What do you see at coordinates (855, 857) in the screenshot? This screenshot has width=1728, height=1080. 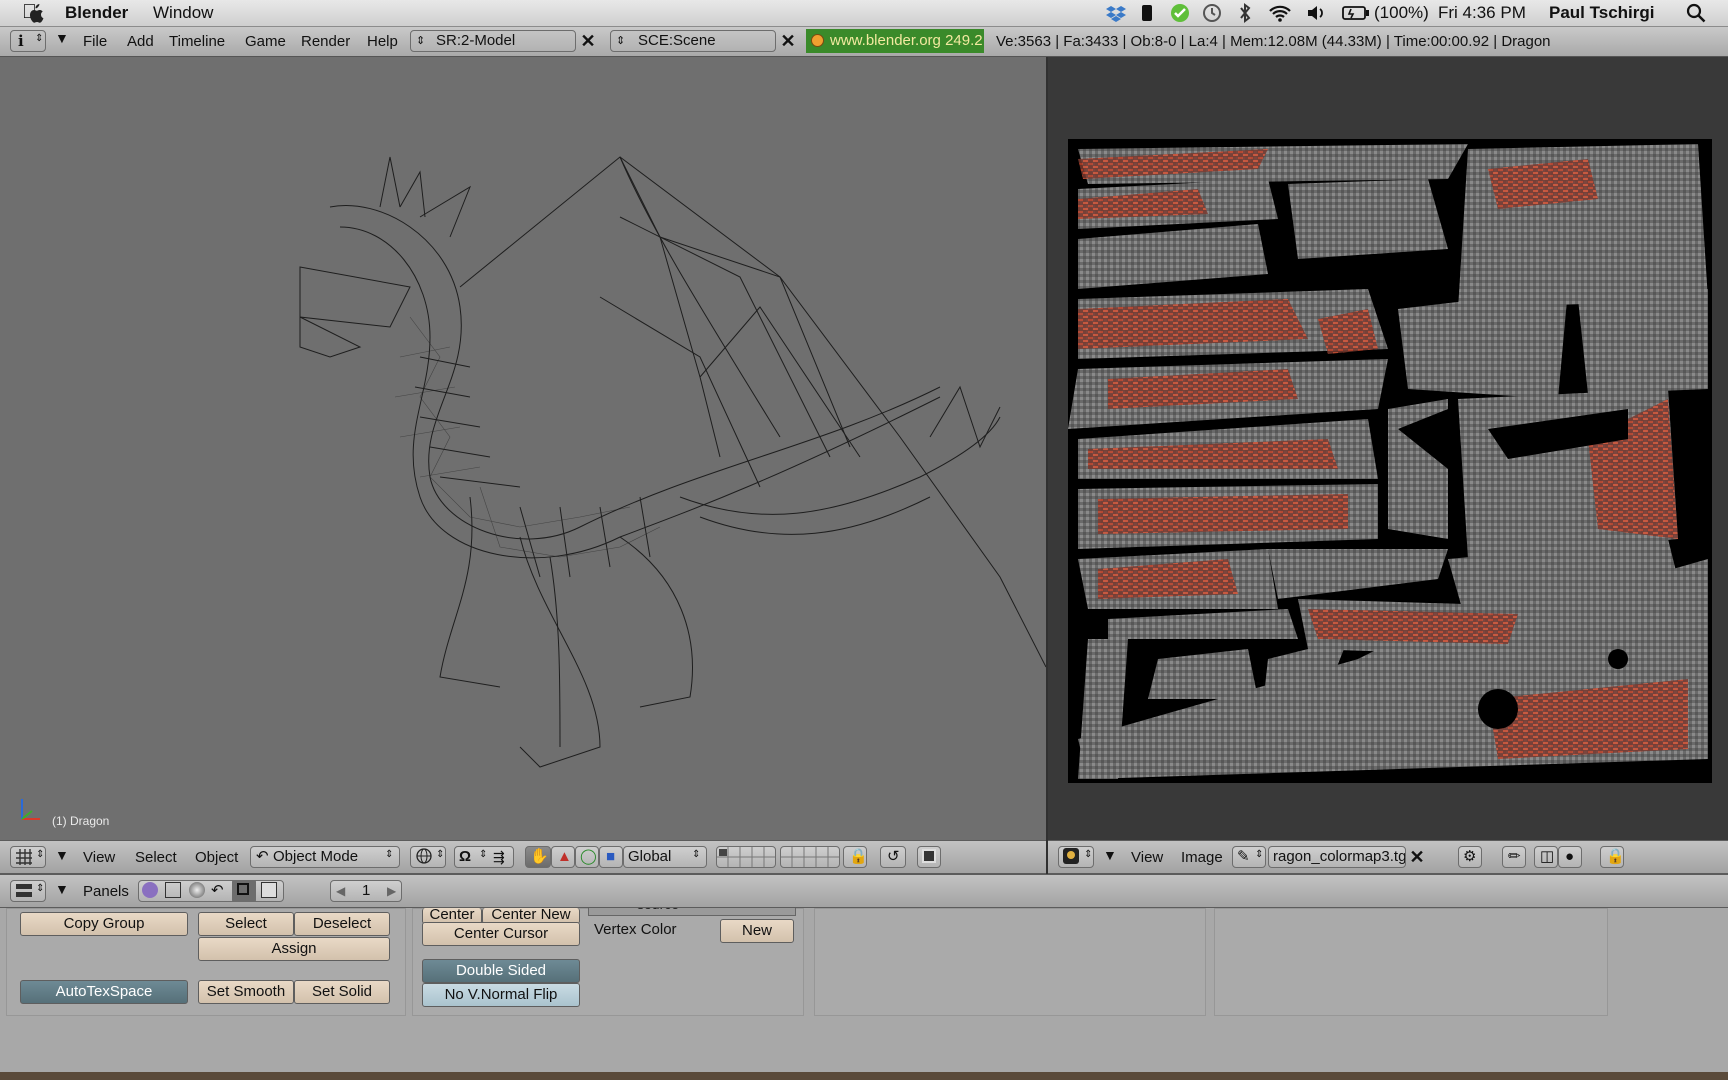 I see `lock-layers-button: 🔒` at bounding box center [855, 857].